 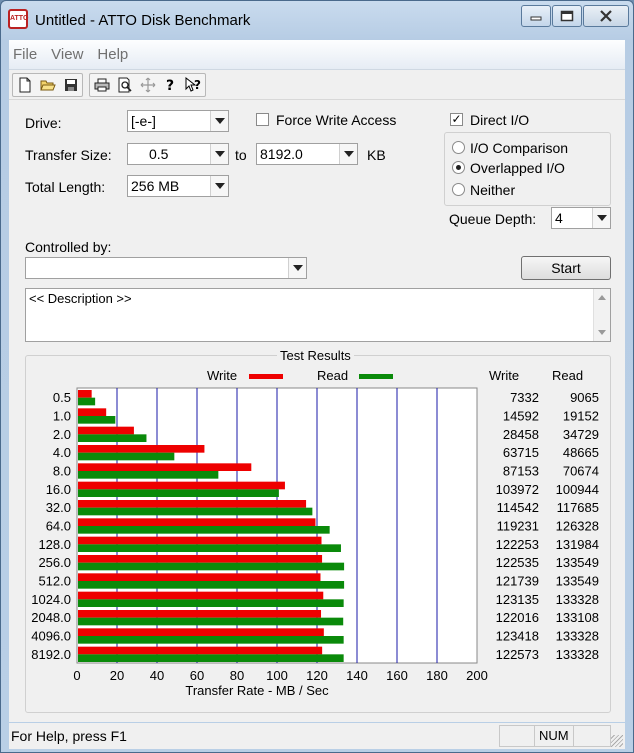 I want to click on x-tick-label: 20, so click(x=117, y=675).